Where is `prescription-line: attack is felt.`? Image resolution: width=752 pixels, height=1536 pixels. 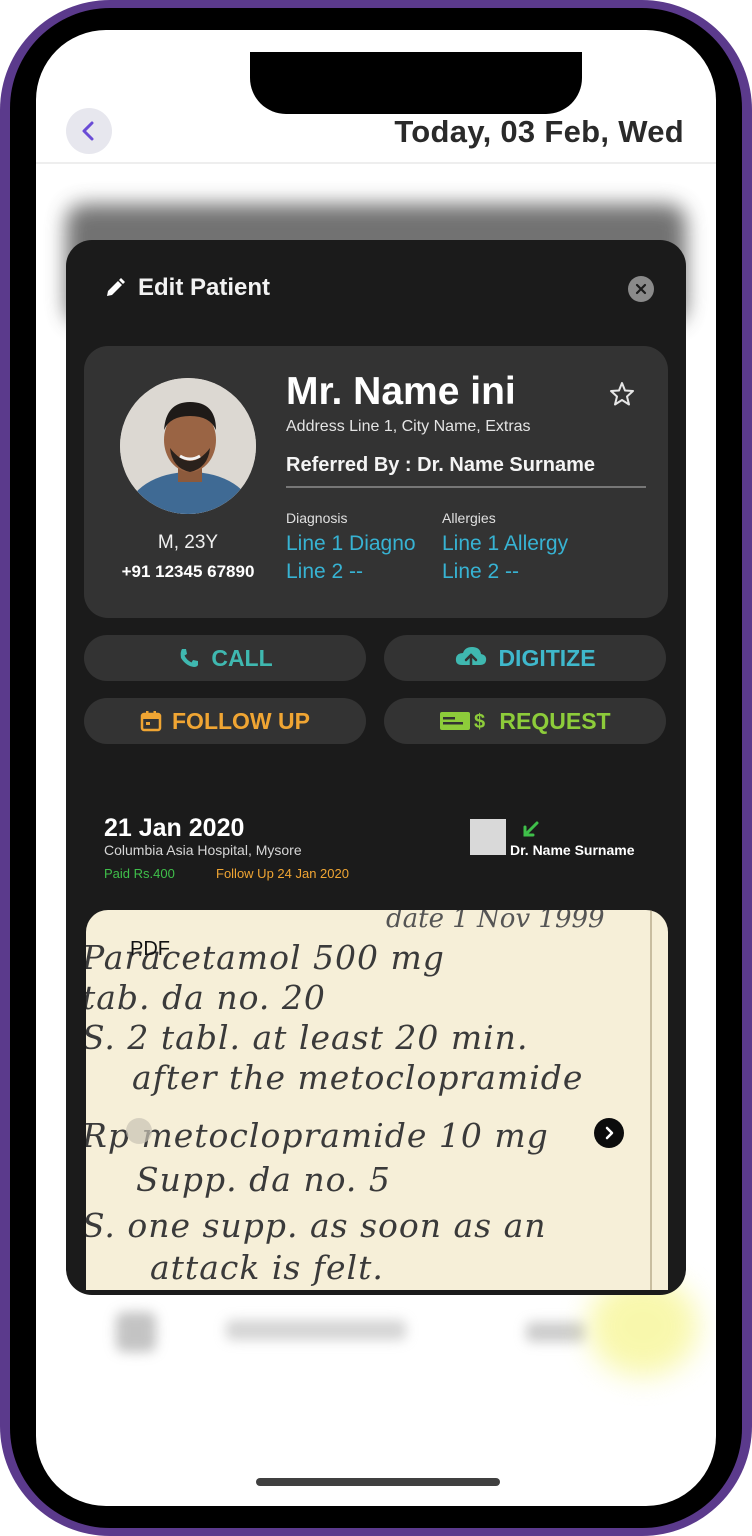
prescription-line: attack is felt. is located at coordinates (267, 1267).